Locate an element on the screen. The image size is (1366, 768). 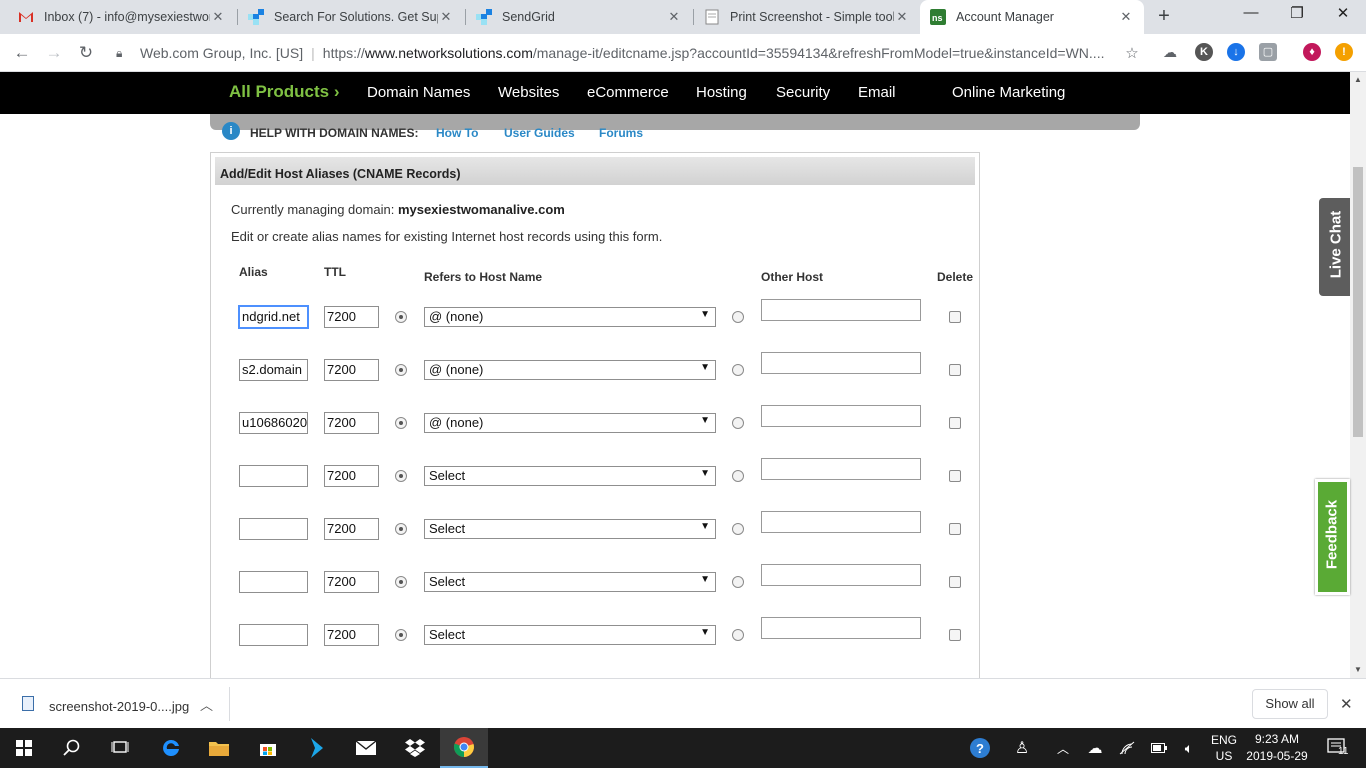
scrollbar-thumb is located at coordinates (1358, 302).